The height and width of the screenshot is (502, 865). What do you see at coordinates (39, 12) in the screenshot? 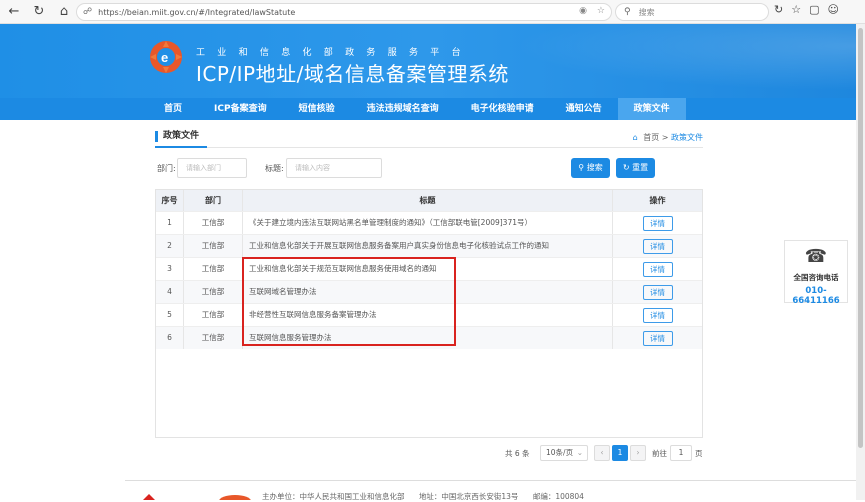
I see `refresh-icon: ↻` at bounding box center [39, 12].